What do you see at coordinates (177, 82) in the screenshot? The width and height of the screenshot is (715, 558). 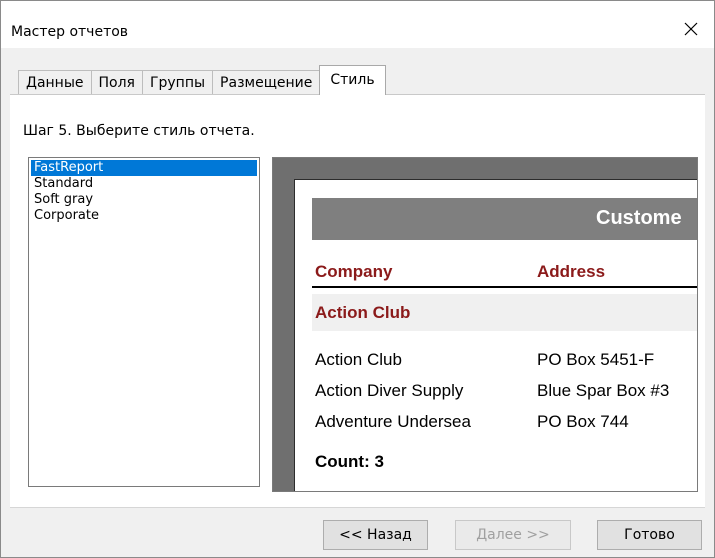 I see `tab-groups: Группы` at bounding box center [177, 82].